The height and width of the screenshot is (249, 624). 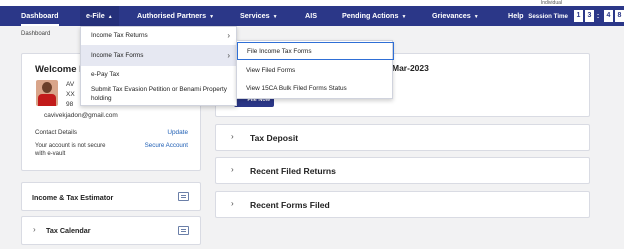 What do you see at coordinates (70, 150) in the screenshot?
I see `evault-status-text: Your account is not secure with e-vault` at bounding box center [70, 150].